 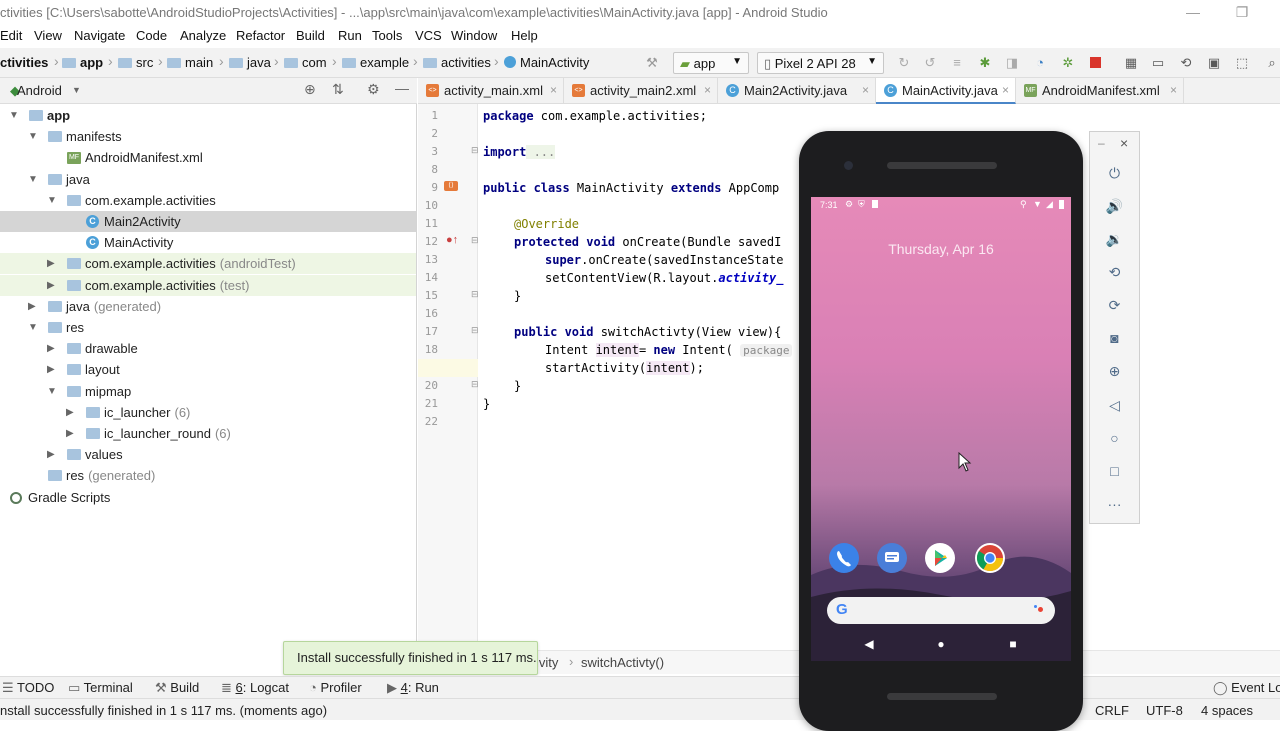 I want to click on tool-build: ⚒ Build, so click(x=177, y=688).